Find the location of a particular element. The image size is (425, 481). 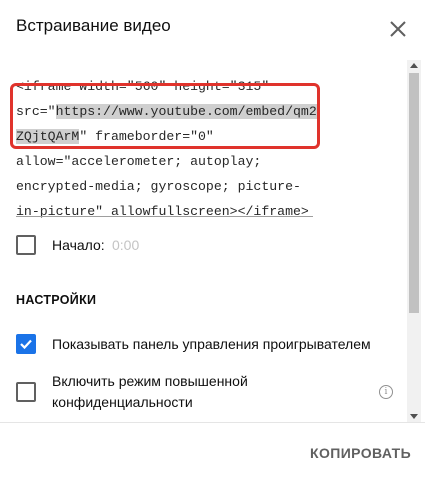

scrollbar is located at coordinates (414, 241).